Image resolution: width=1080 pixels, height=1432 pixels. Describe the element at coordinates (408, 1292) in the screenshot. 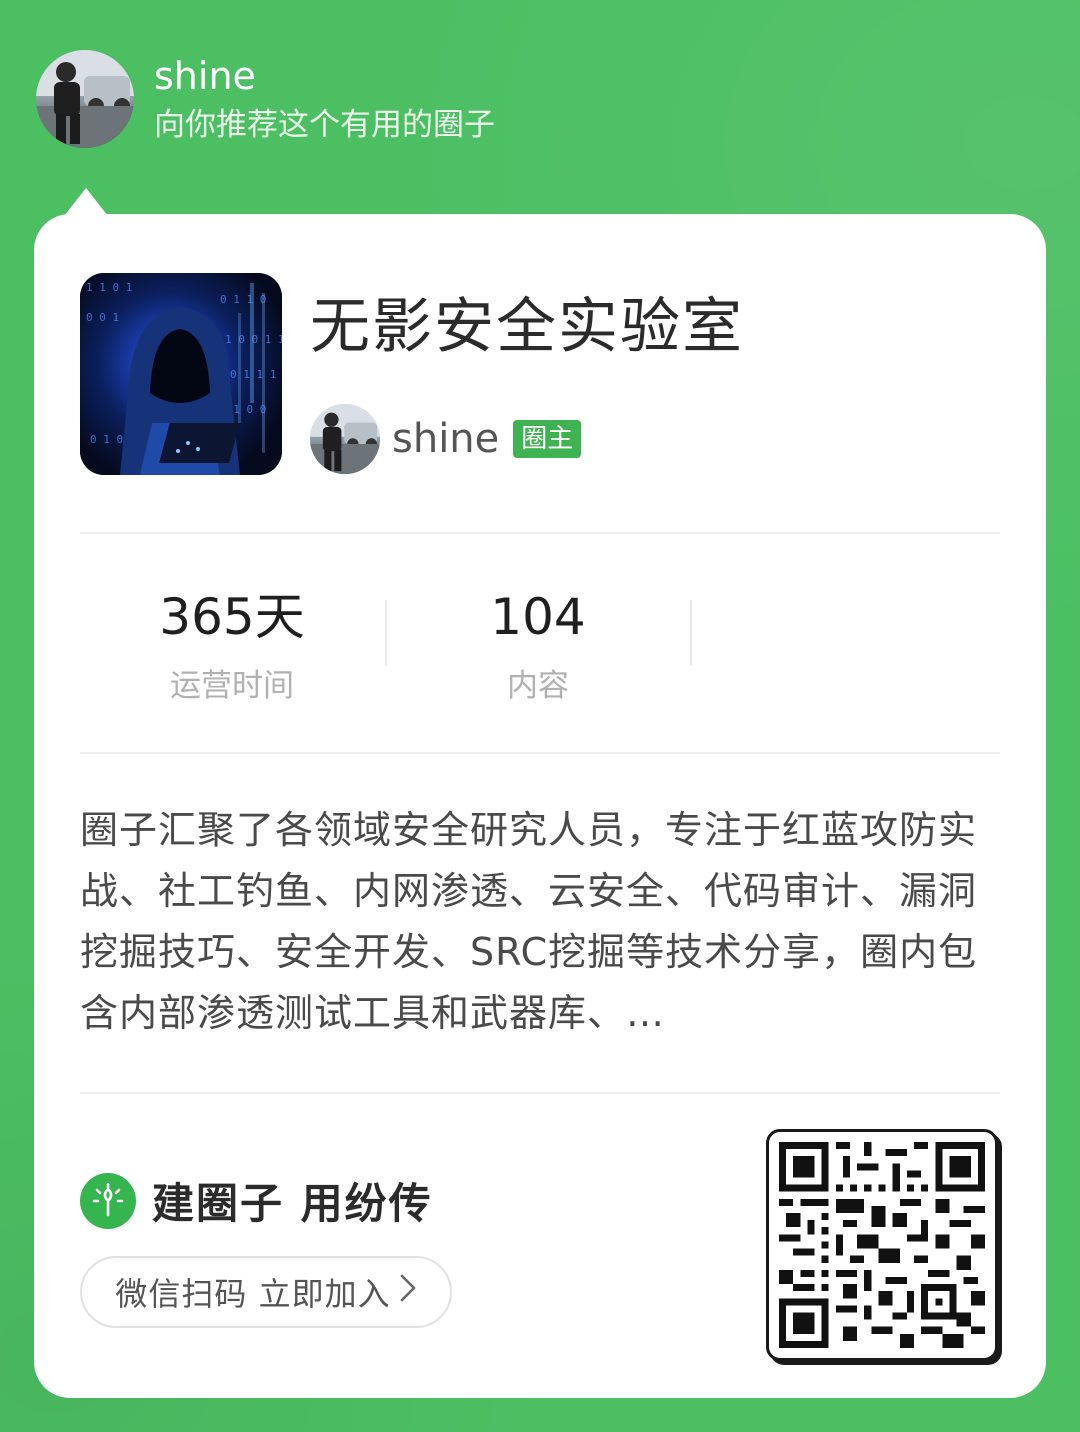

I see `chevron-right-icon` at that location.